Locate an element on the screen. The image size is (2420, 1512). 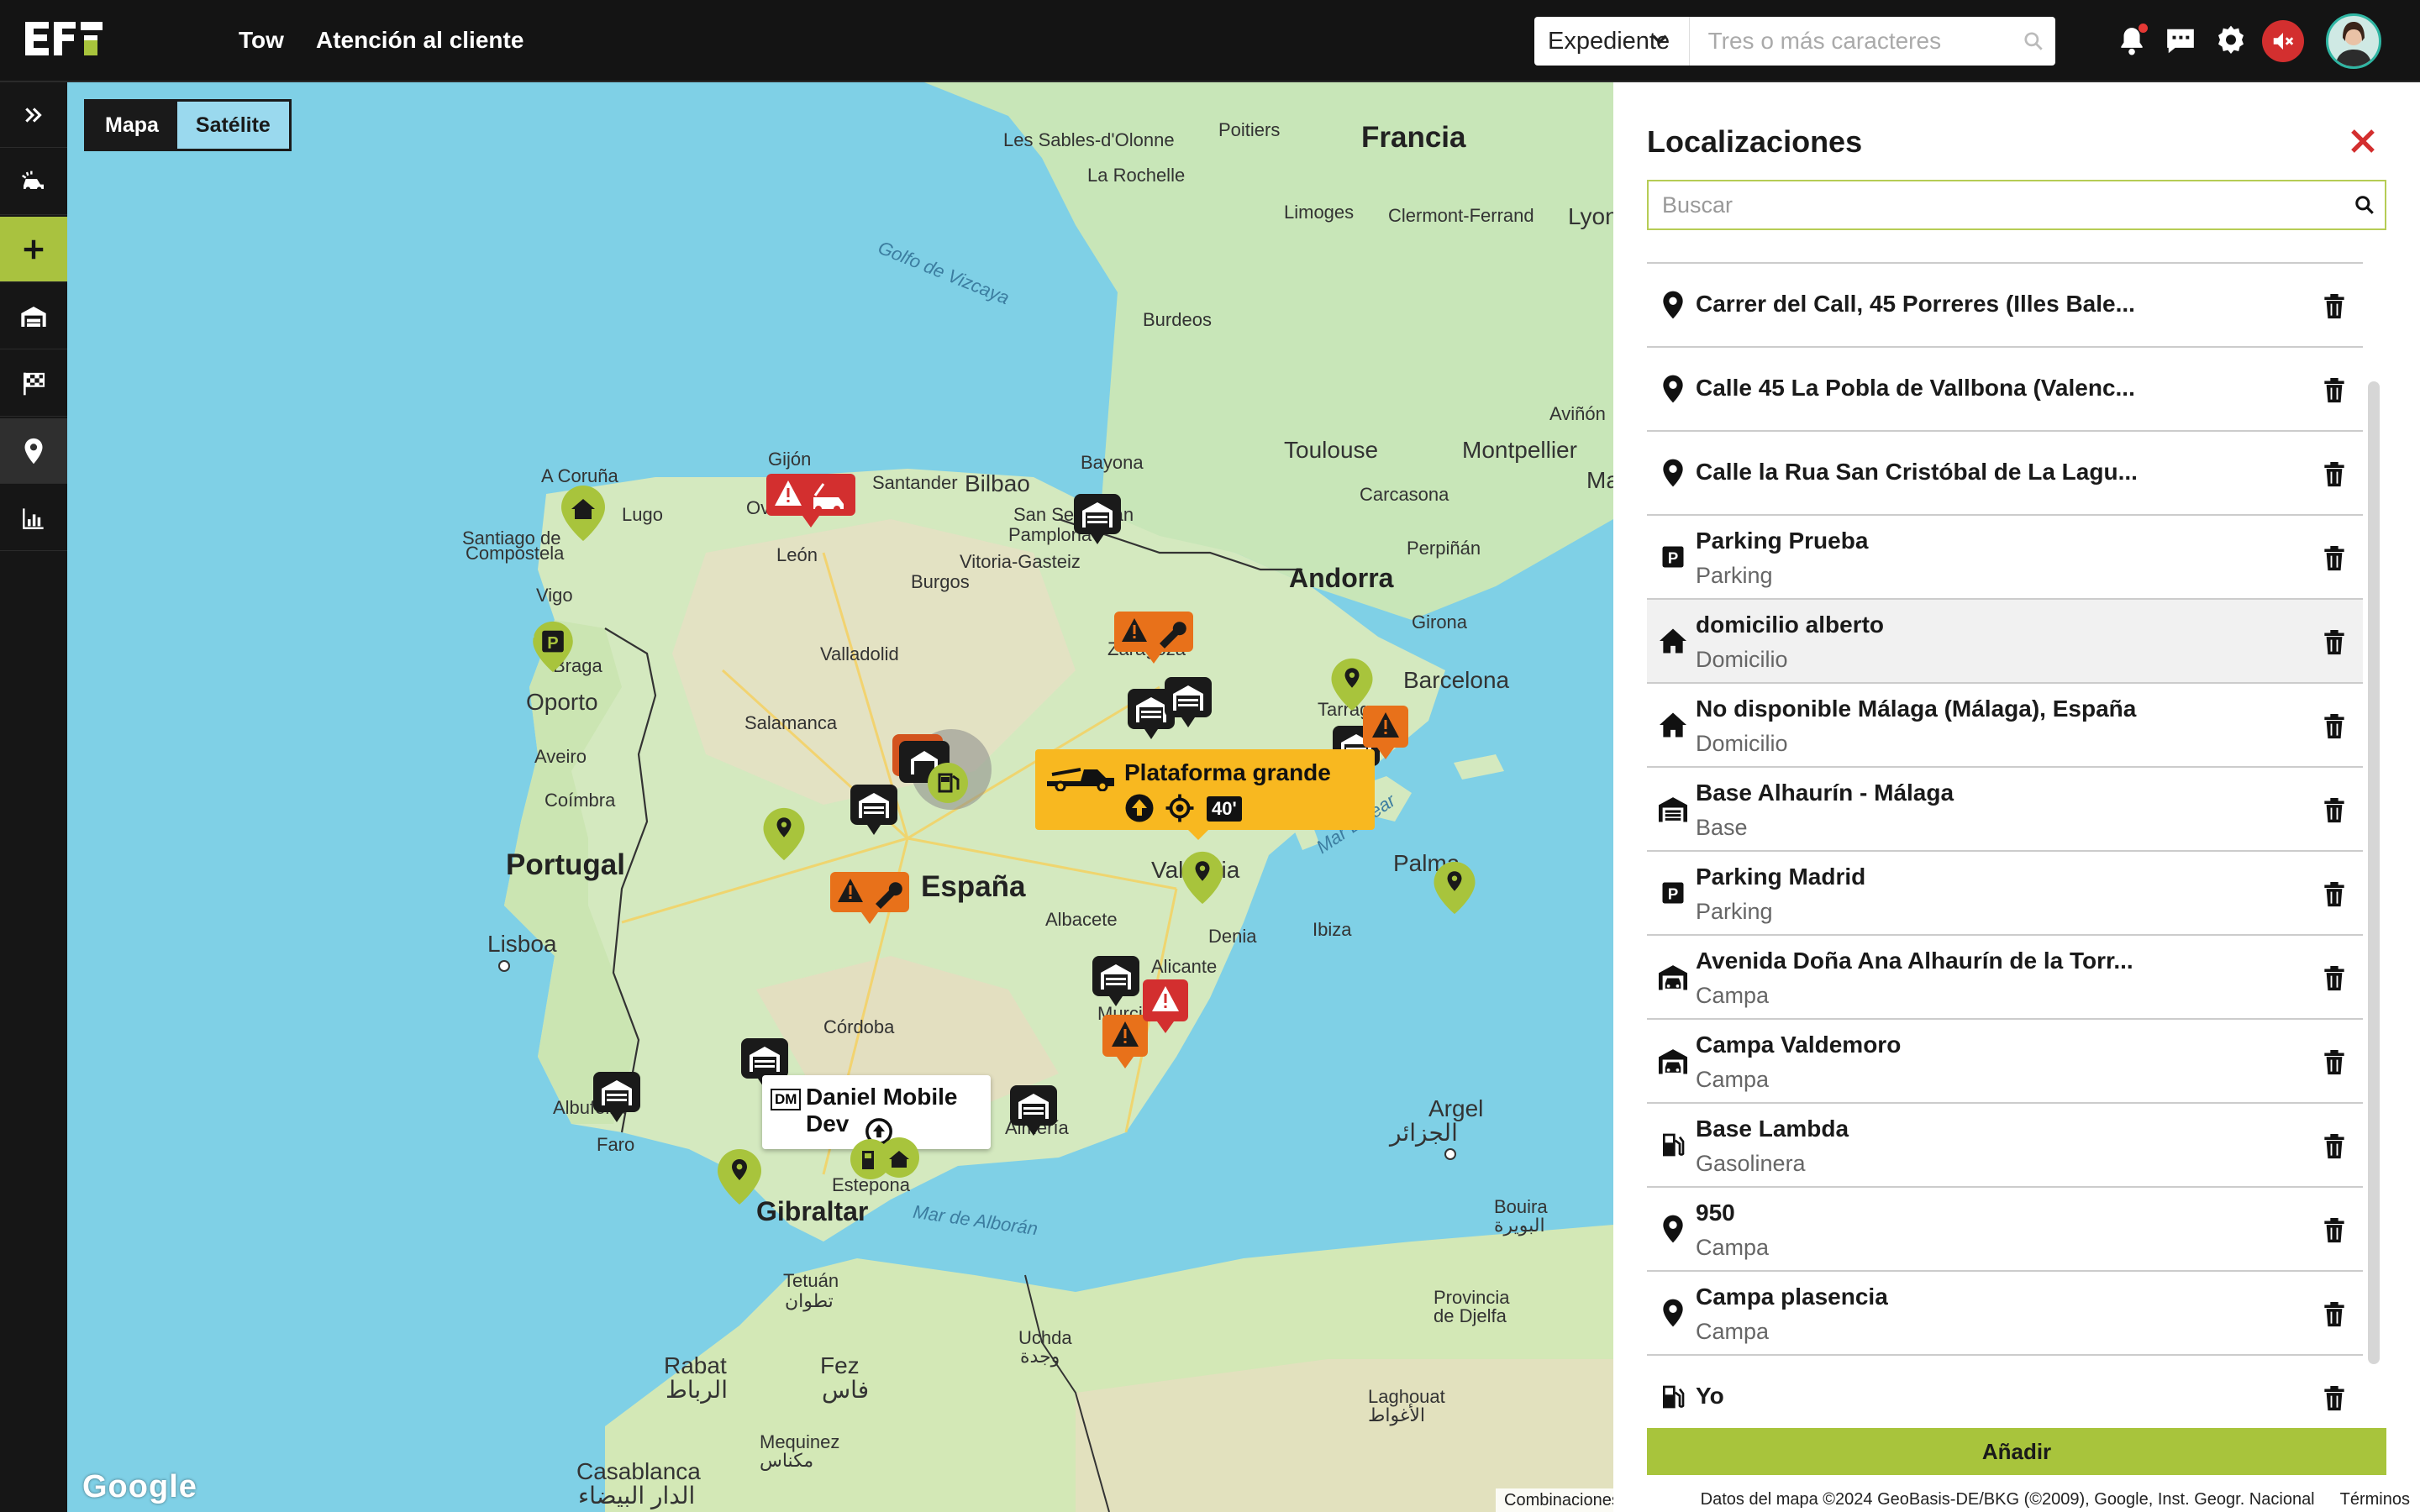
garage-car-icon is located at coordinates (1673, 1061).